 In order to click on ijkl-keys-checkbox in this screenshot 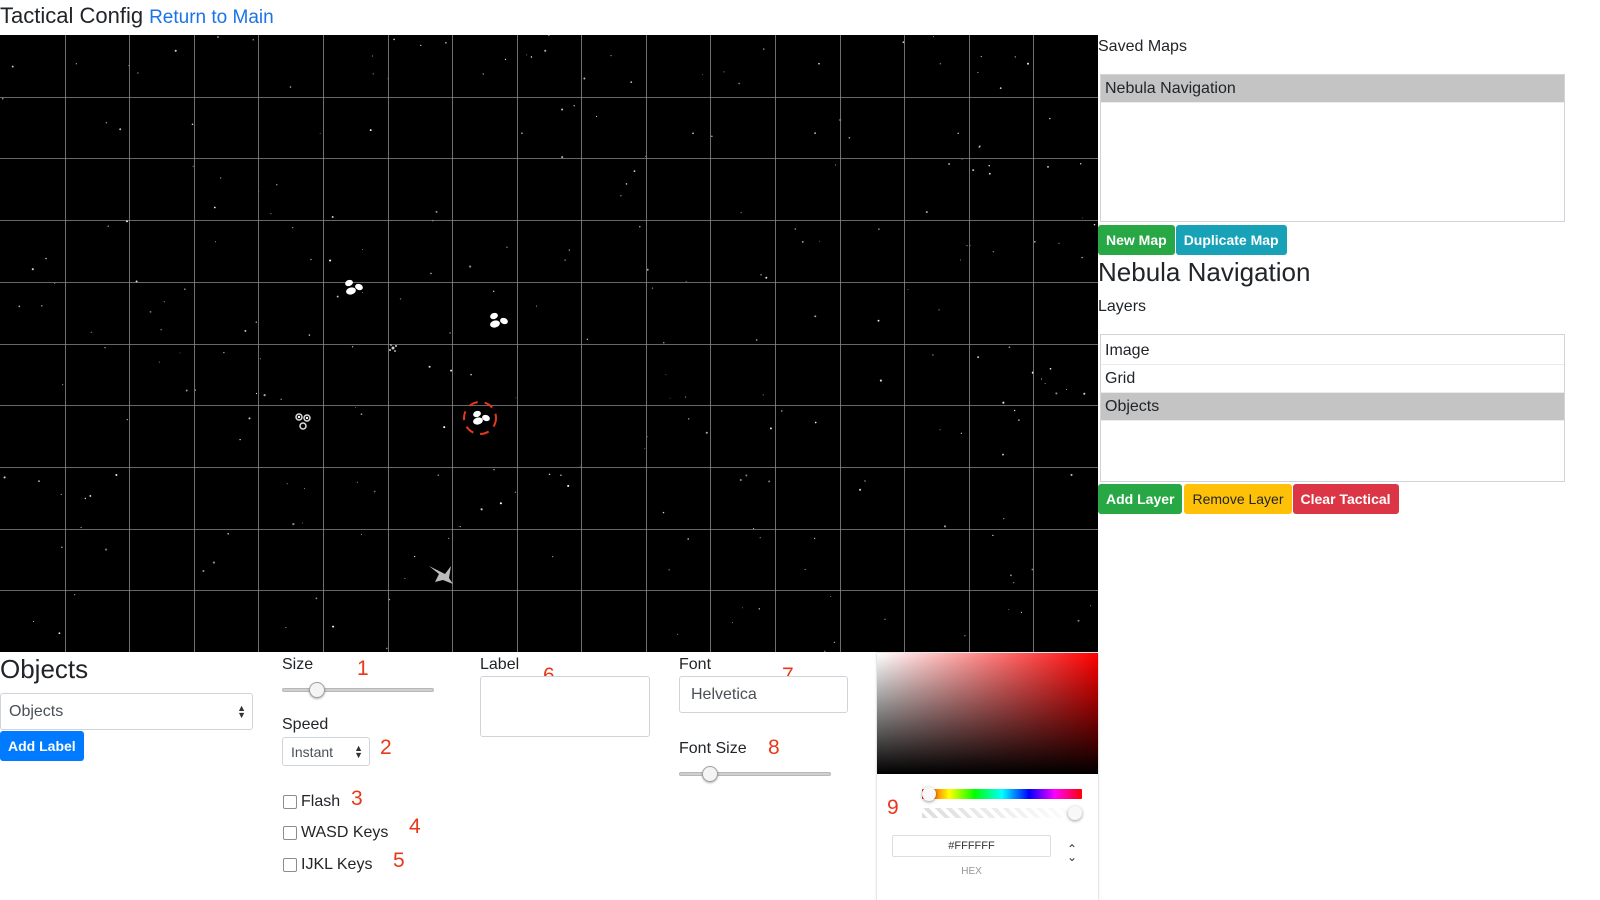, I will do `click(290, 865)`.